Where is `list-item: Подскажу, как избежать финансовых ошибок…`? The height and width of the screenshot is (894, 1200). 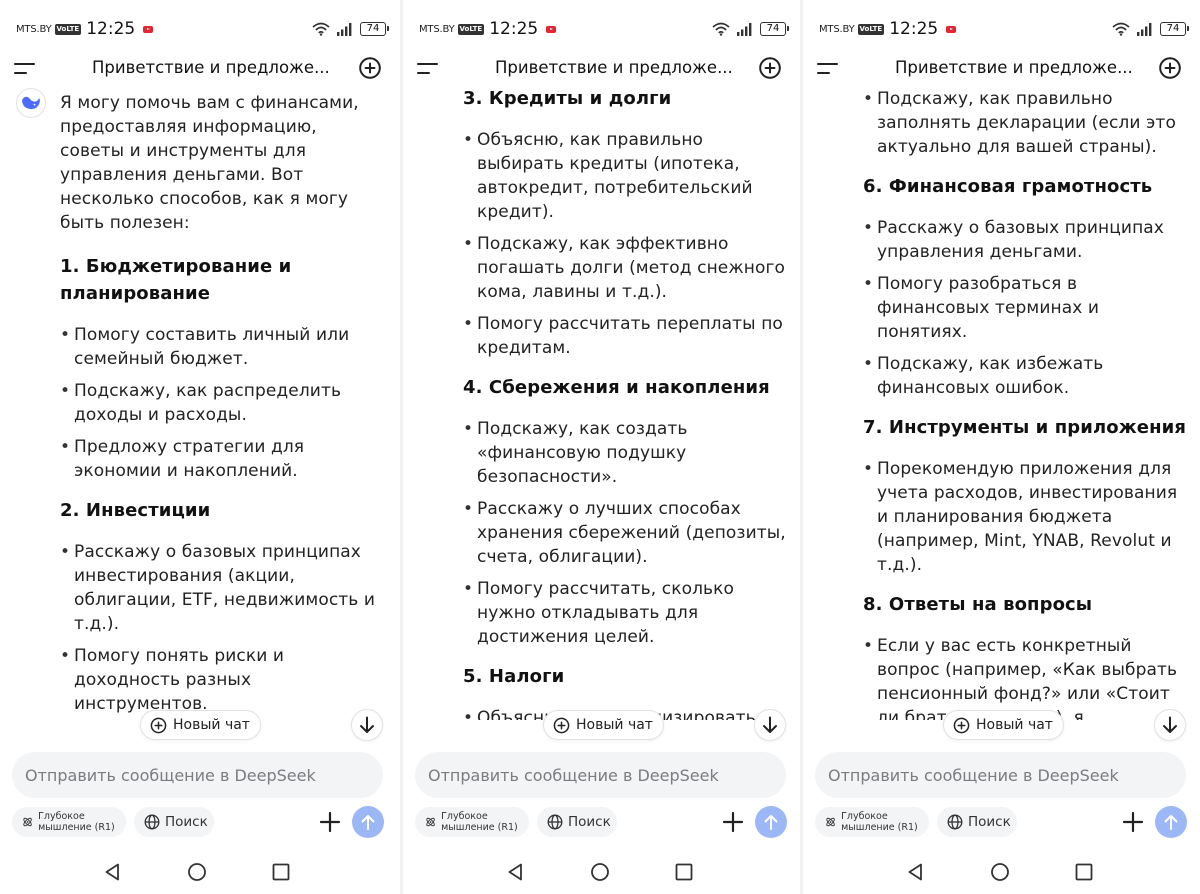 list-item: Подскажу, как избежать финансовых ошибок… is located at coordinates (1024, 376).